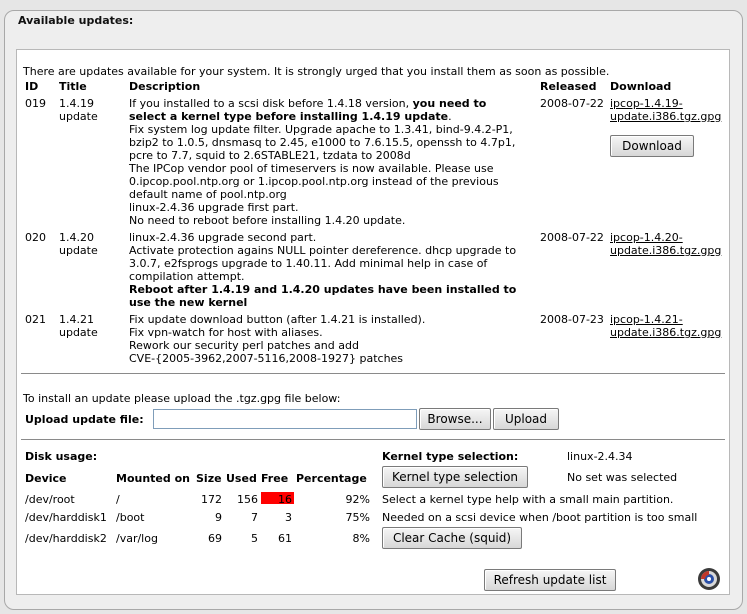  Describe the element at coordinates (211, 499) in the screenshot. I see `disk-size: 172` at that location.